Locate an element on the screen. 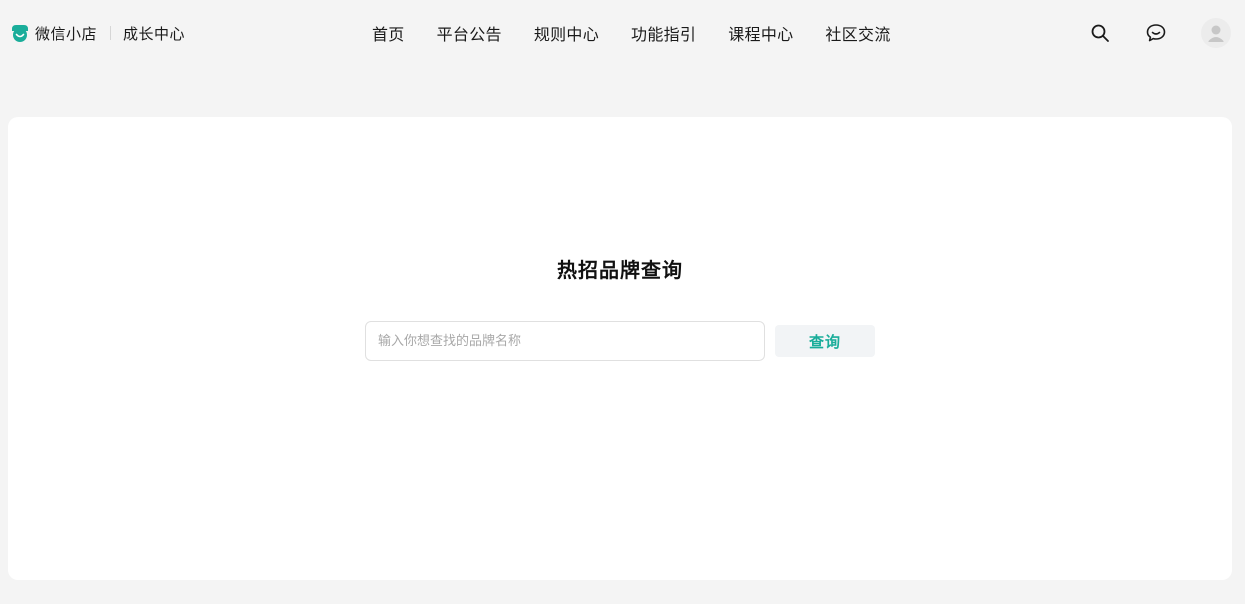 This screenshot has width=1245, height=604. brand-name: 微信小店 is located at coordinates (66, 33).